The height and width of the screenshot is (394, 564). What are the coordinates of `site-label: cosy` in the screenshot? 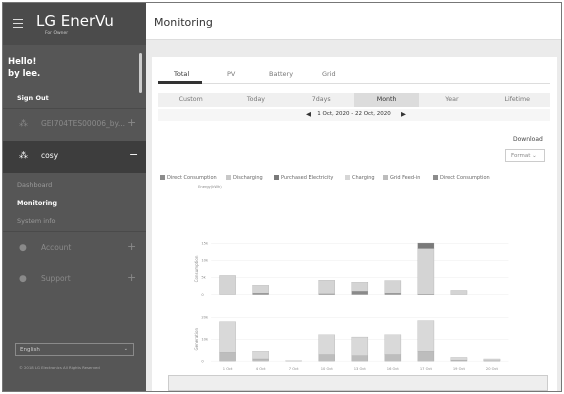 It's located at (50, 155).